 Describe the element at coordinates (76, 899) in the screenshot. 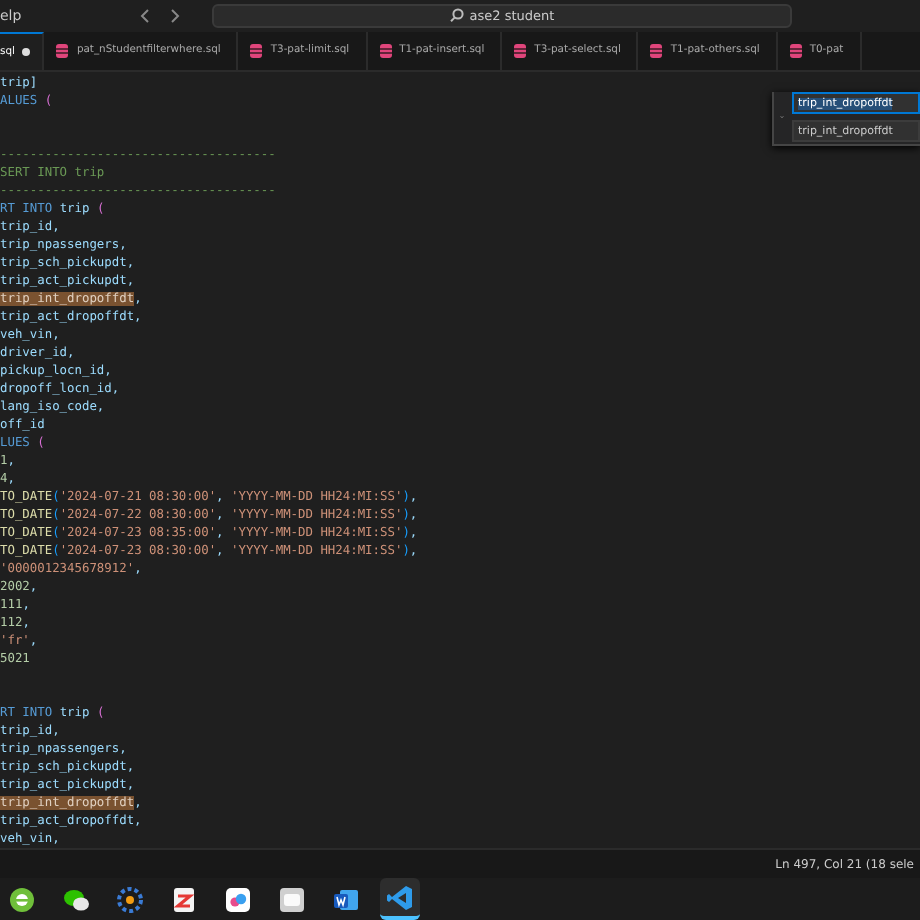

I see `chat-bubbles-icon` at that location.